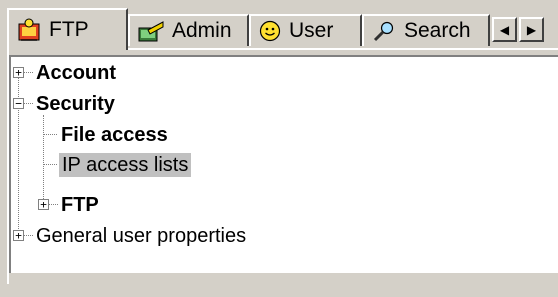 Image resolution: width=558 pixels, height=297 pixels. I want to click on tree-item-account: Account, so click(76, 73).